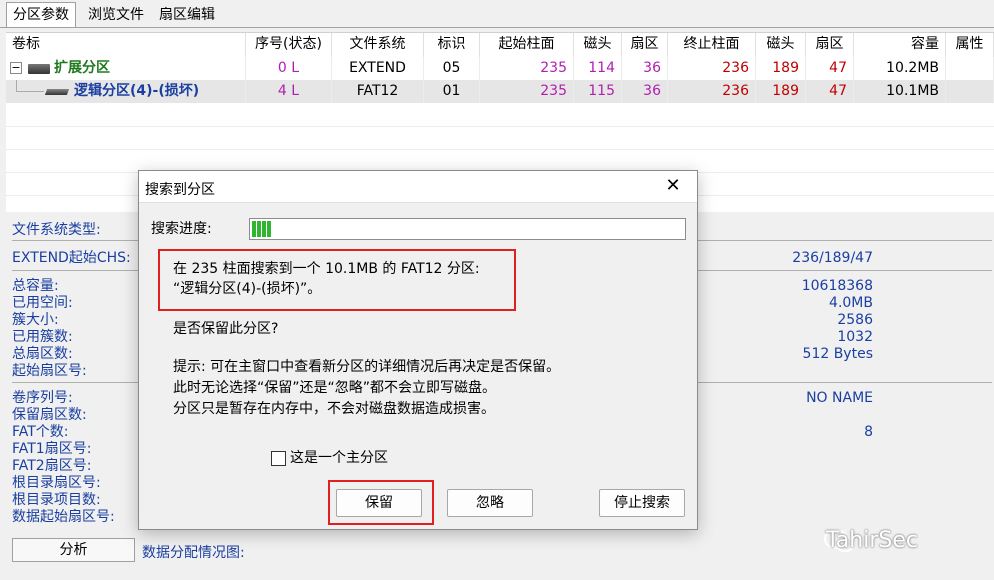 This screenshot has width=994, height=580. I want to click on close-icon: ✕, so click(673, 187).